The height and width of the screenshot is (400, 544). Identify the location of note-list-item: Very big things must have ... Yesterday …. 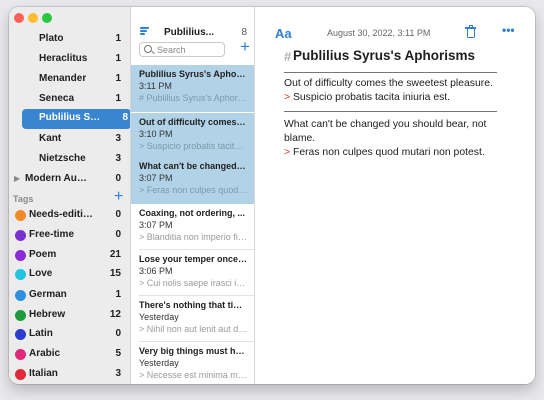
(192, 363).